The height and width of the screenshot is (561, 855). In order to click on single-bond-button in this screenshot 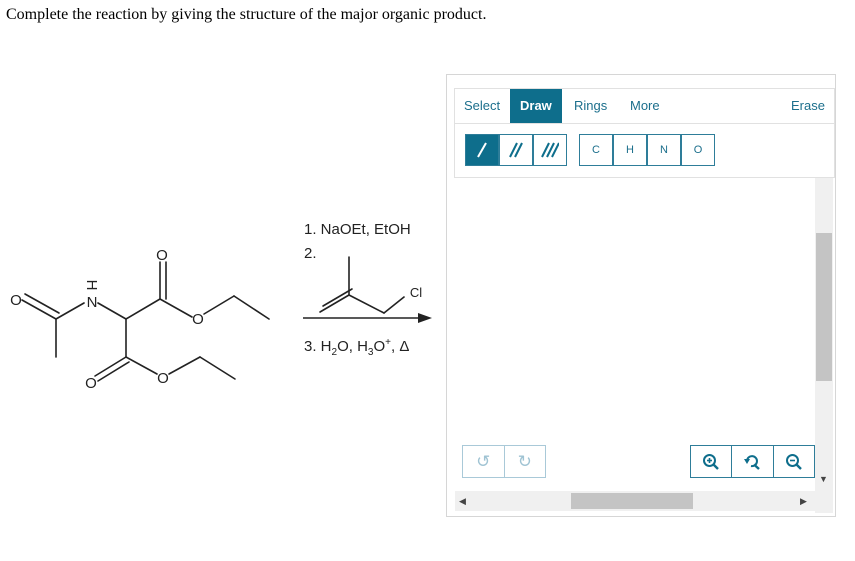, I will do `click(482, 150)`.